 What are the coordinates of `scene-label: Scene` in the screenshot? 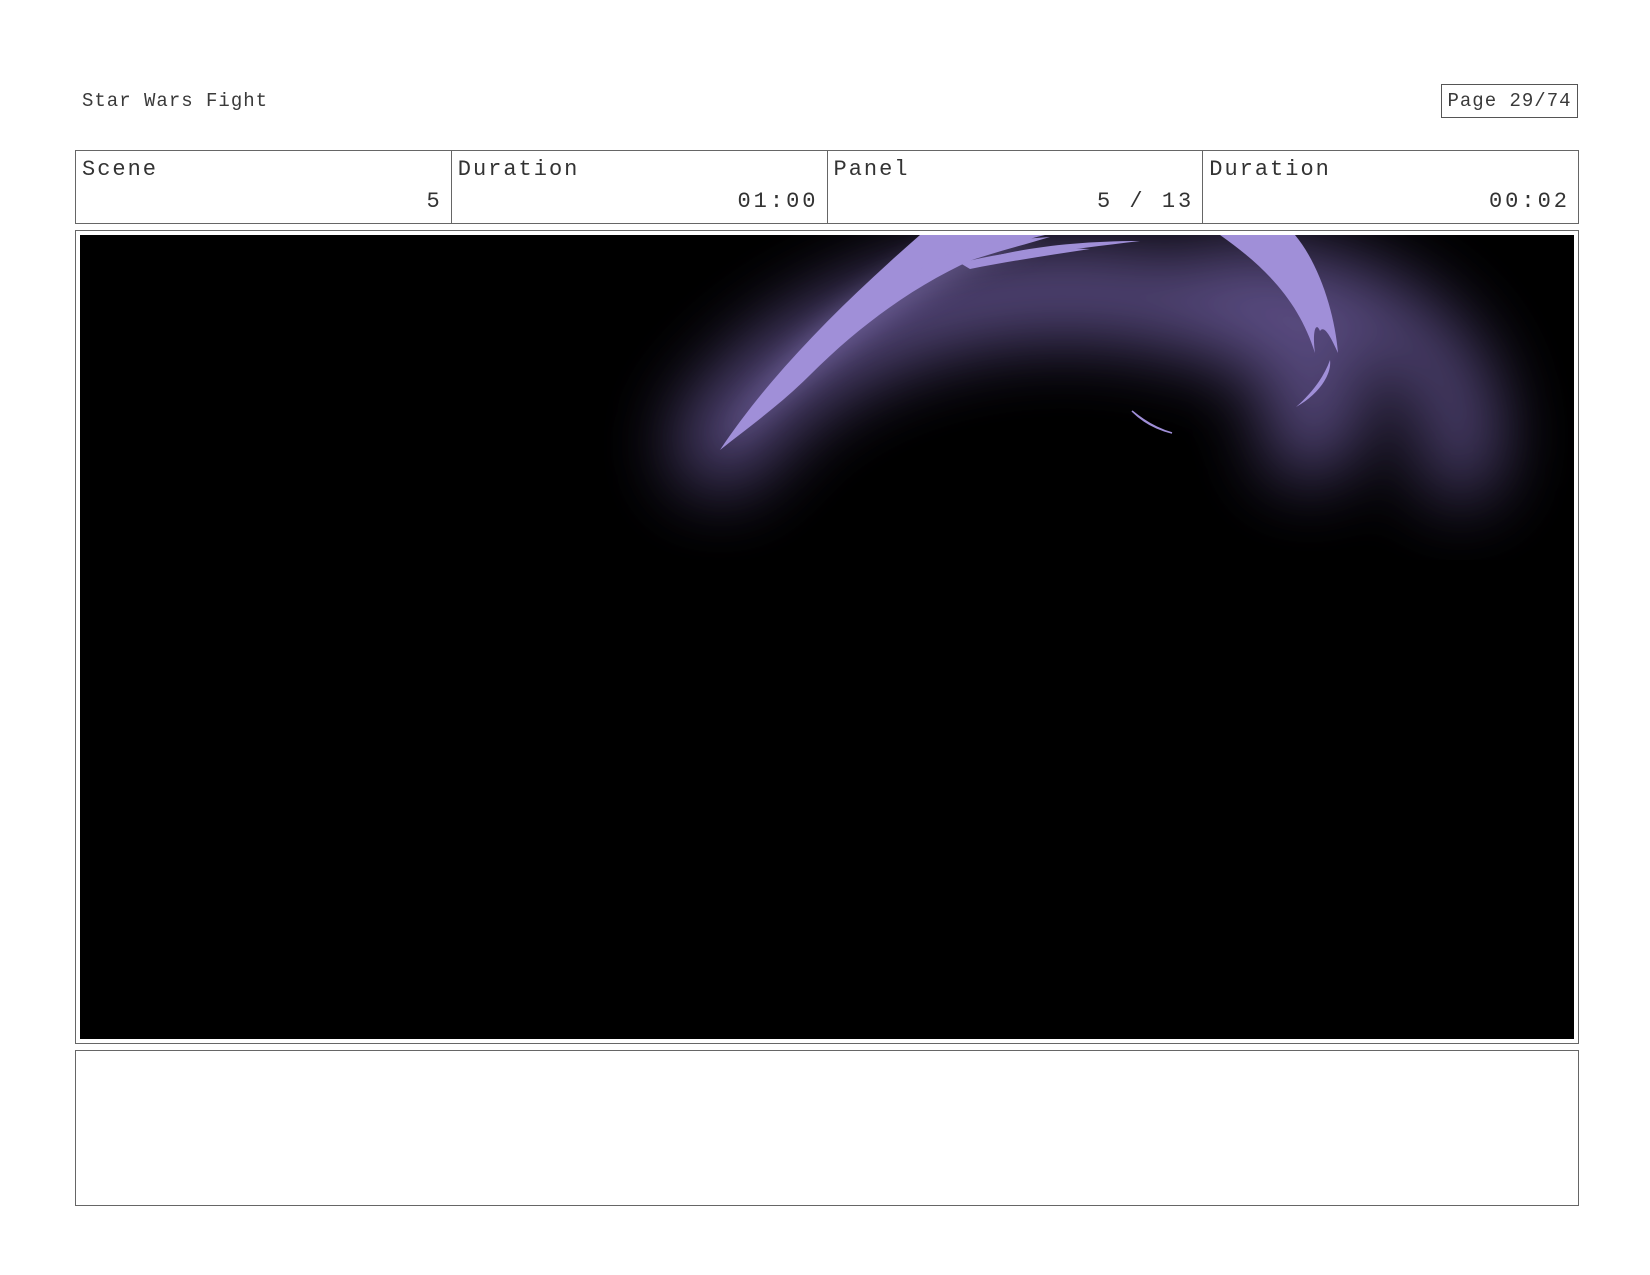 It's located at (120, 169).